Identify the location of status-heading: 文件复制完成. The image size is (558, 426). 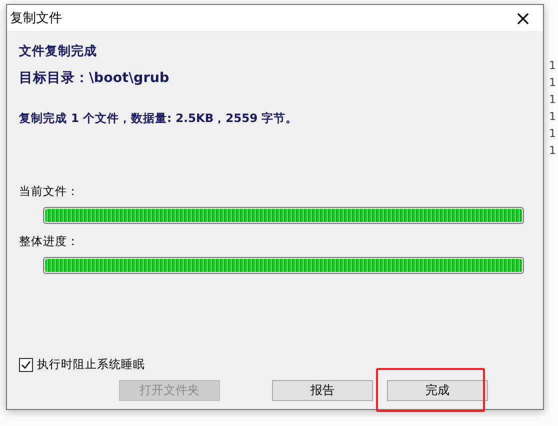
(58, 51).